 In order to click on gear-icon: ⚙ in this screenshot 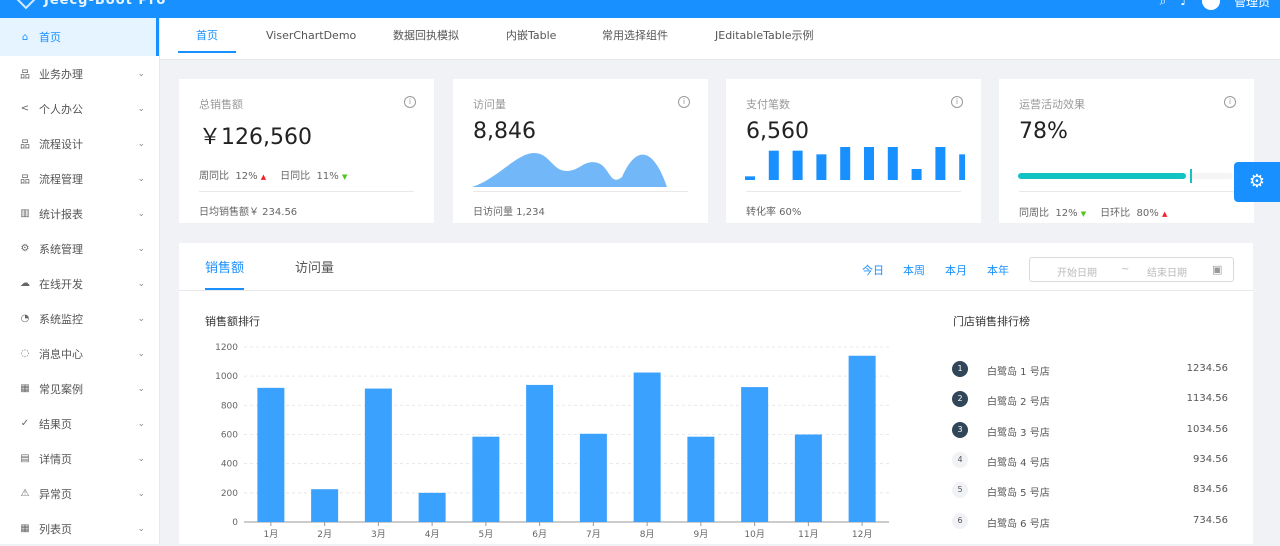, I will do `click(1257, 181)`.